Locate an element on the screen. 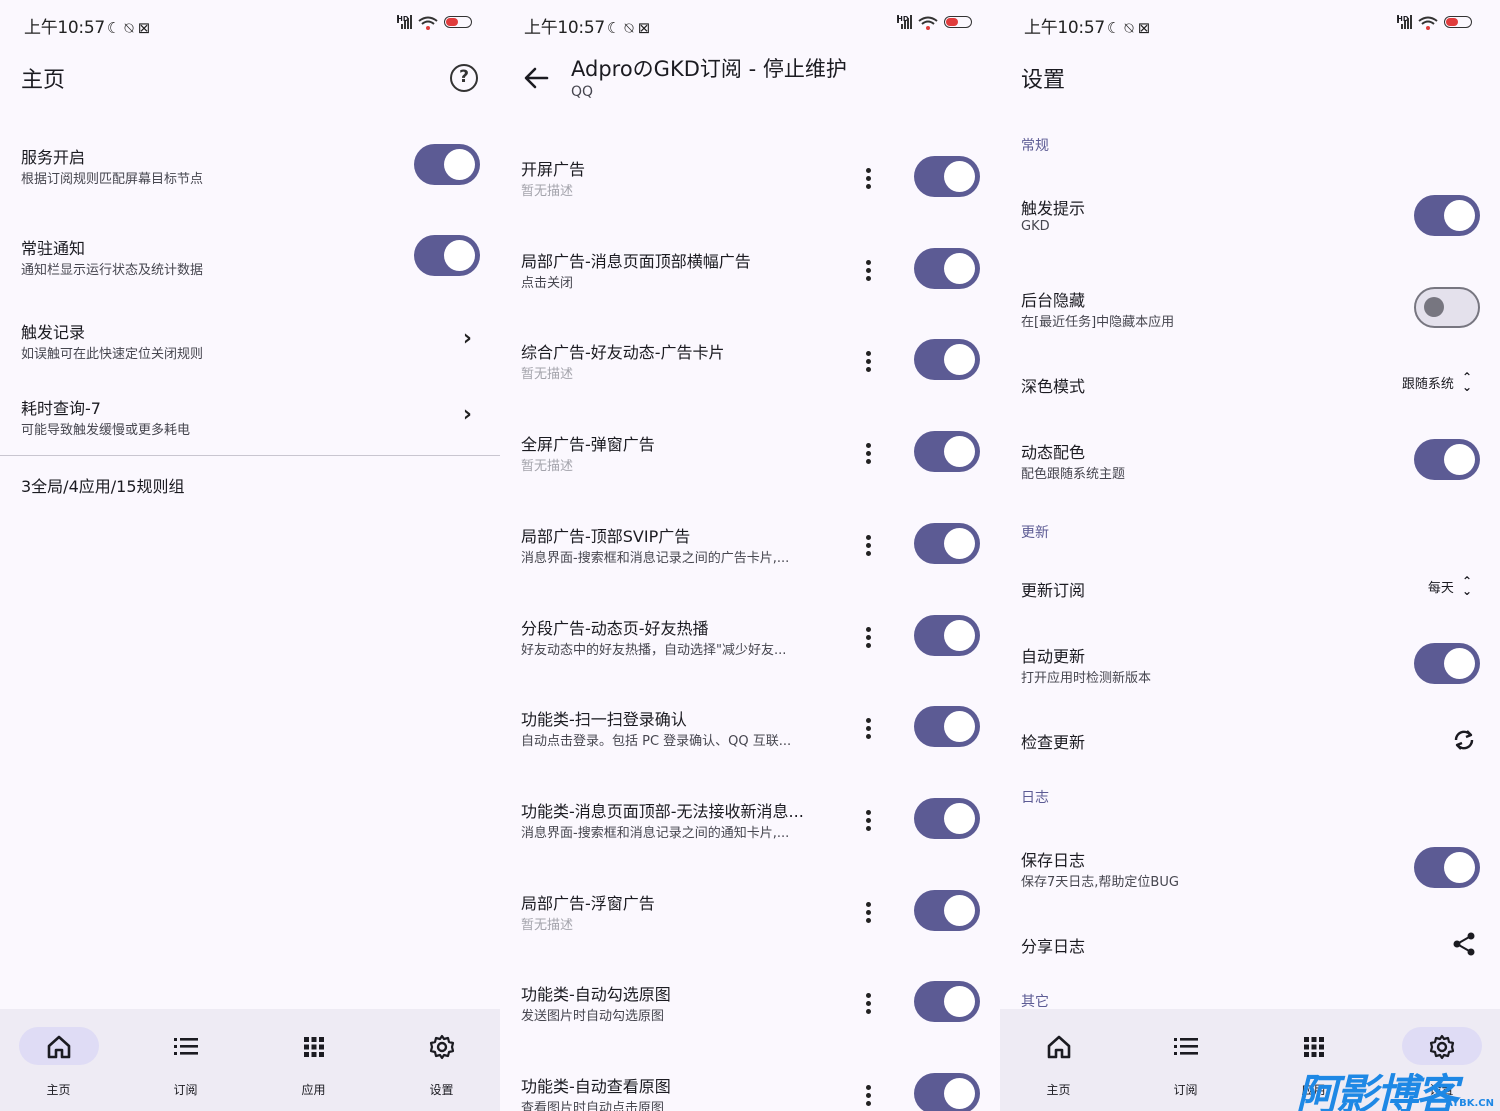 This screenshot has width=1500, height=1111. share-icon is located at coordinates (1464, 944).